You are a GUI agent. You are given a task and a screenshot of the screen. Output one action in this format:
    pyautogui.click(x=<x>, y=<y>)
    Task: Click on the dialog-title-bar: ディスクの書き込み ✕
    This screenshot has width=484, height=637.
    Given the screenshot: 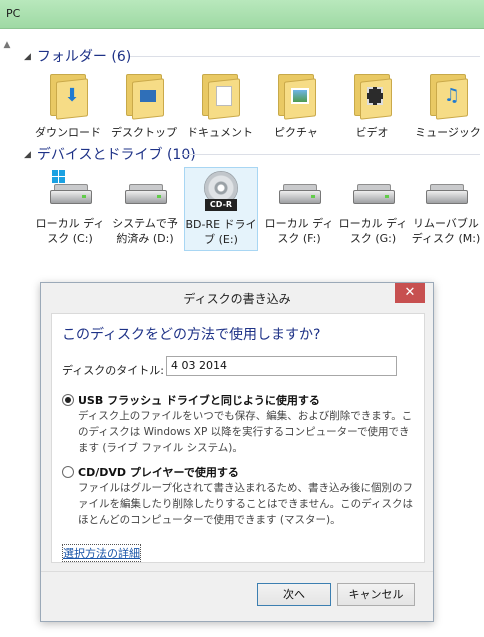 What is the action you would take?
    pyautogui.click(x=237, y=297)
    